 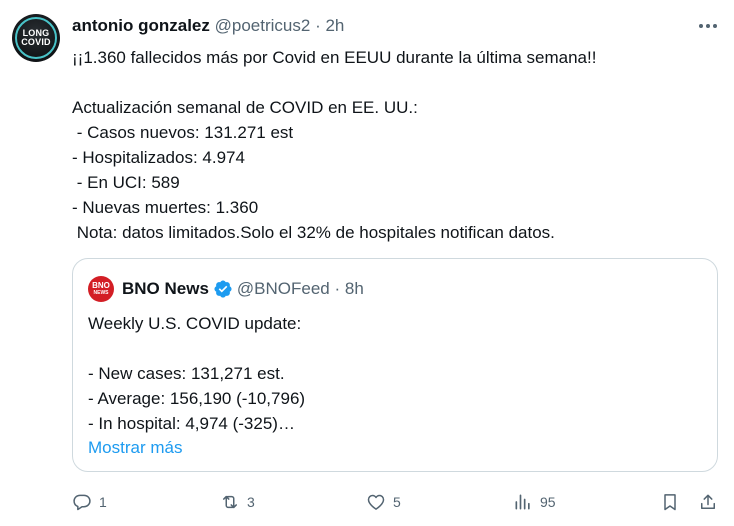 I want to click on retweet-count: 3, so click(x=251, y=502).